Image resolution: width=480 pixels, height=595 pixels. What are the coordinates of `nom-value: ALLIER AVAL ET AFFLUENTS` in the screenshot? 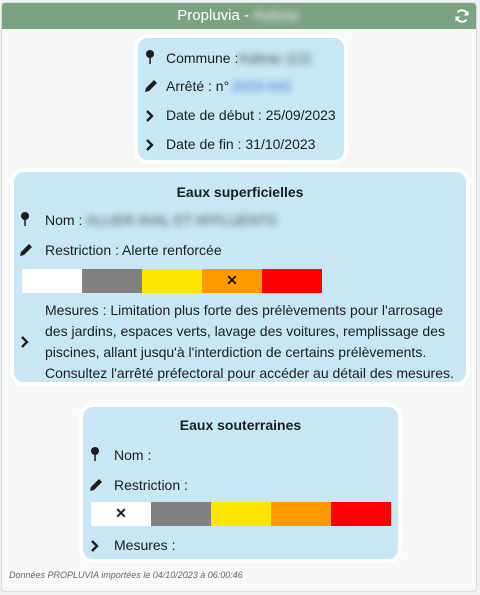 It's located at (181, 220).